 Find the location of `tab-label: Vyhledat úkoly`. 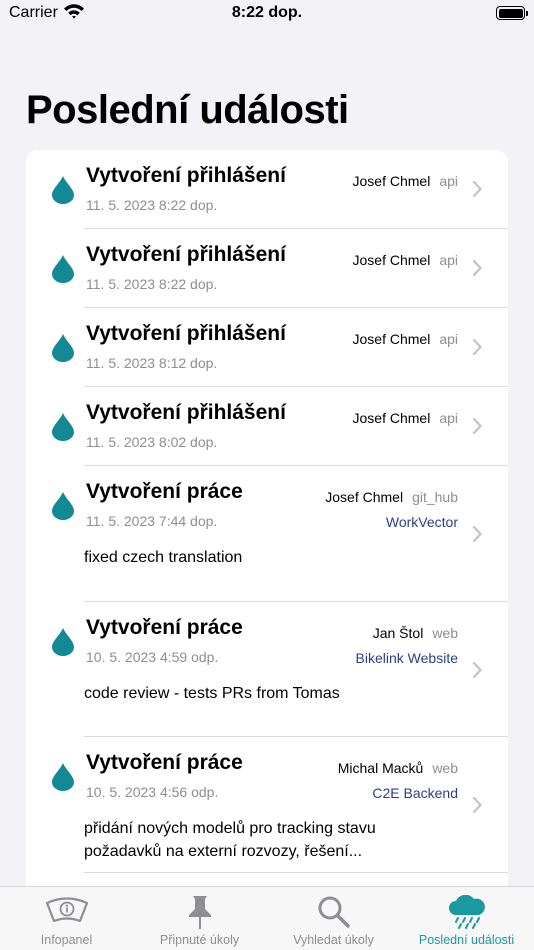

tab-label: Vyhledat úkoly is located at coordinates (333, 940).